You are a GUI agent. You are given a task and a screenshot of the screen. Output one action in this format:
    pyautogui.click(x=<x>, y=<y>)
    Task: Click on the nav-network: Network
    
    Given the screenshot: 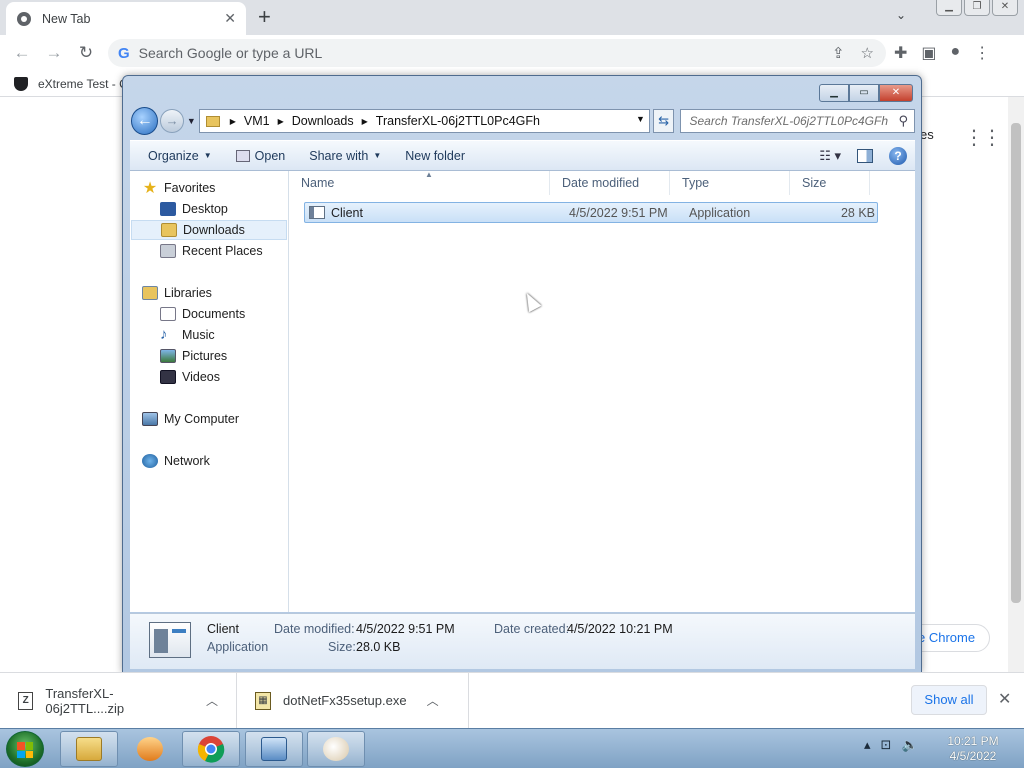 What is the action you would take?
    pyautogui.click(x=221, y=461)
    